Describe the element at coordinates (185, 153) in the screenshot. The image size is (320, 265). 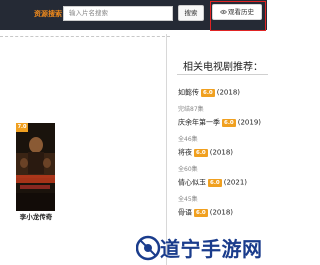
I see `item-name: 将夜` at that location.